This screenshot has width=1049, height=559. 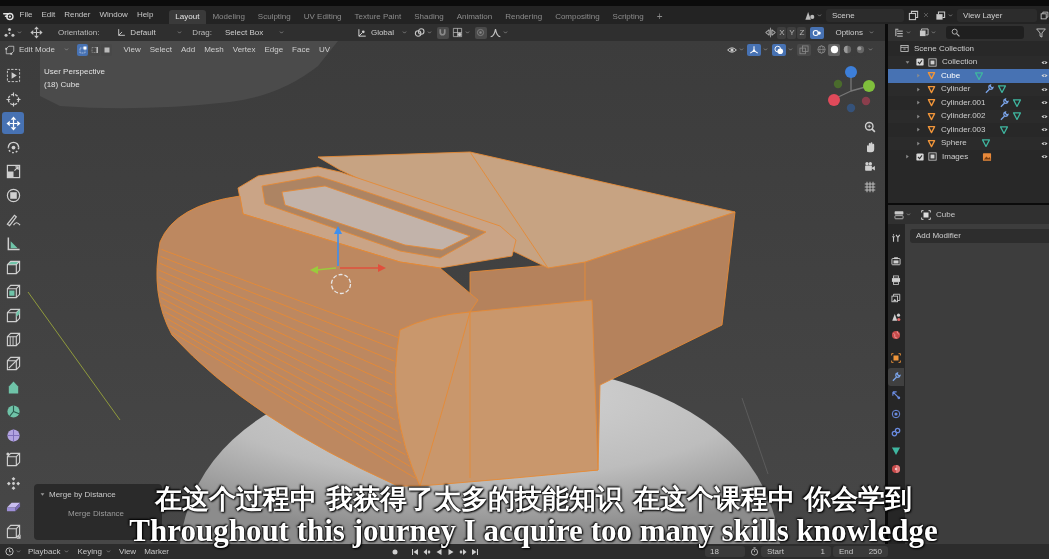 What do you see at coordinates (968, 130) in the screenshot?
I see `outliner-row: Cylinder.003` at bounding box center [968, 130].